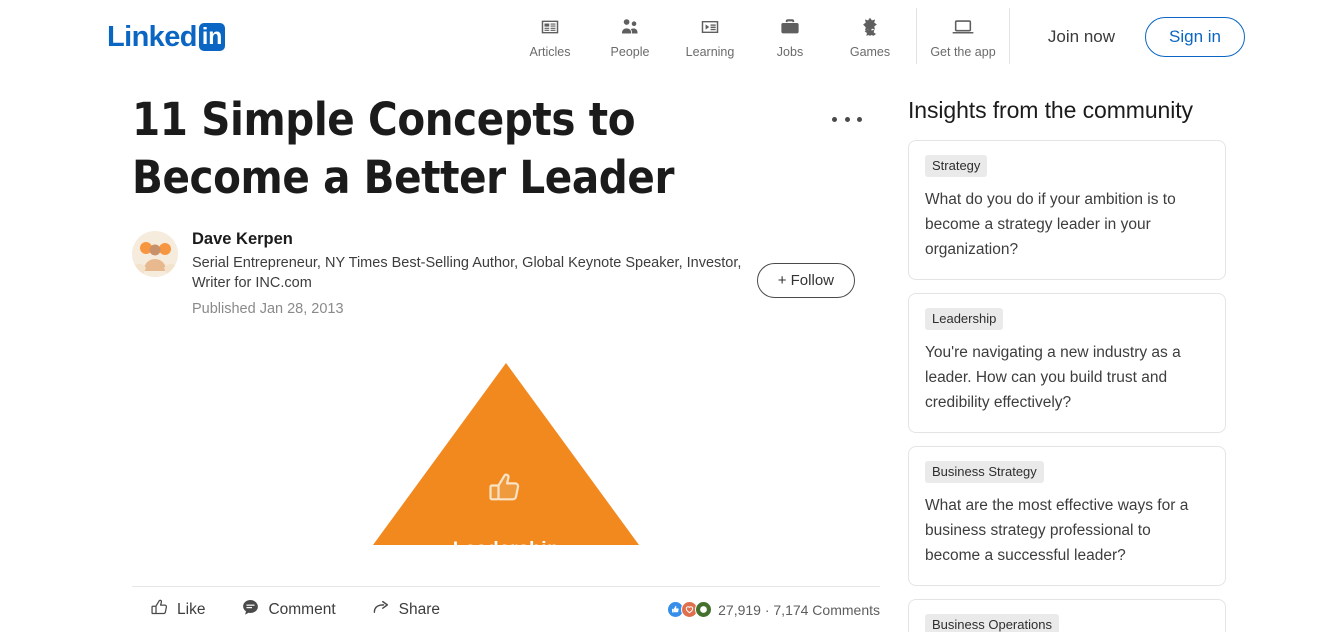 This screenshot has width=1341, height=632. Describe the element at coordinates (992, 623) in the screenshot. I see `insight-tag: Business Operations` at that location.